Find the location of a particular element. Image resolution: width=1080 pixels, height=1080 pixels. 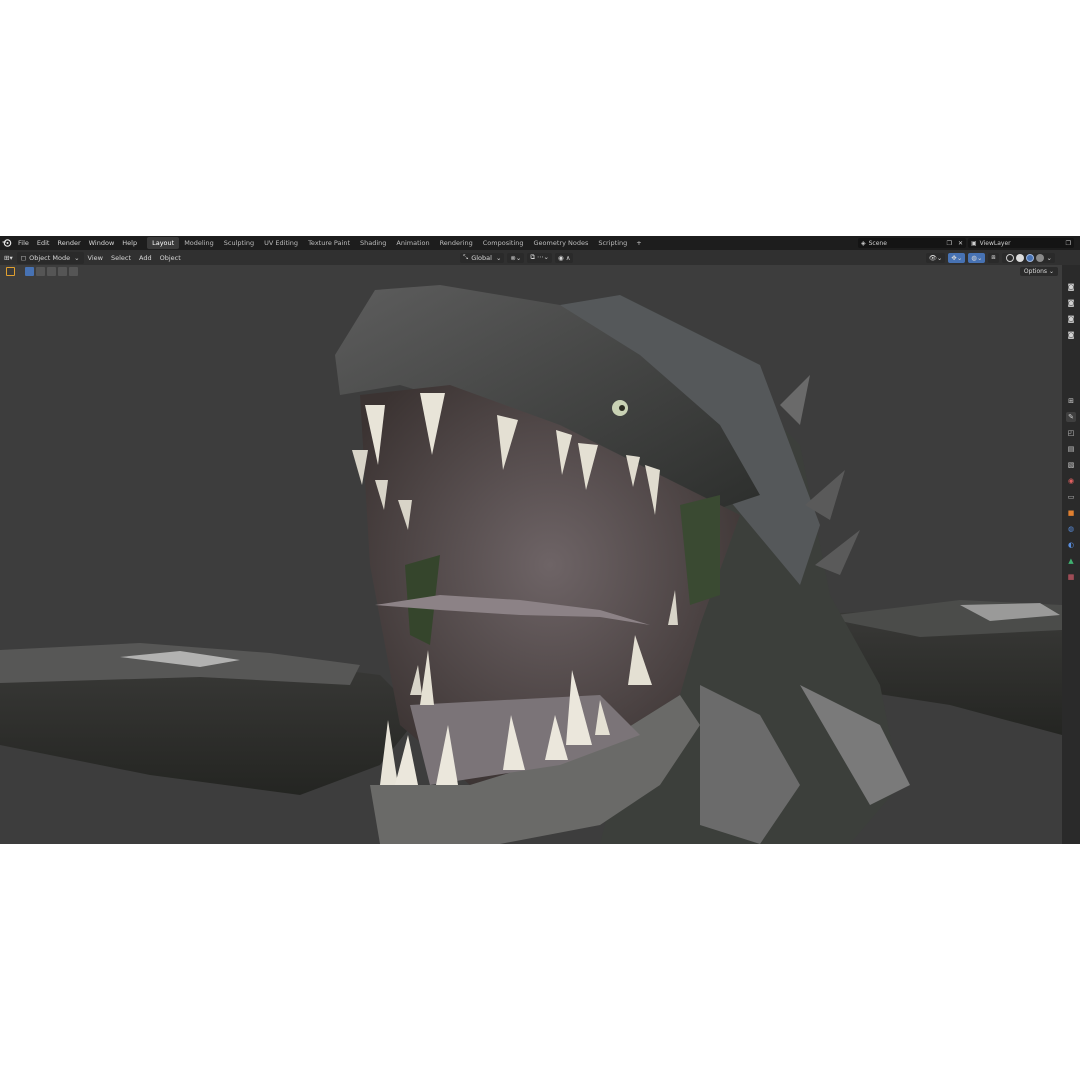

scene-selector: ◈ Scene ❐ ✕ is located at coordinates (912, 243).